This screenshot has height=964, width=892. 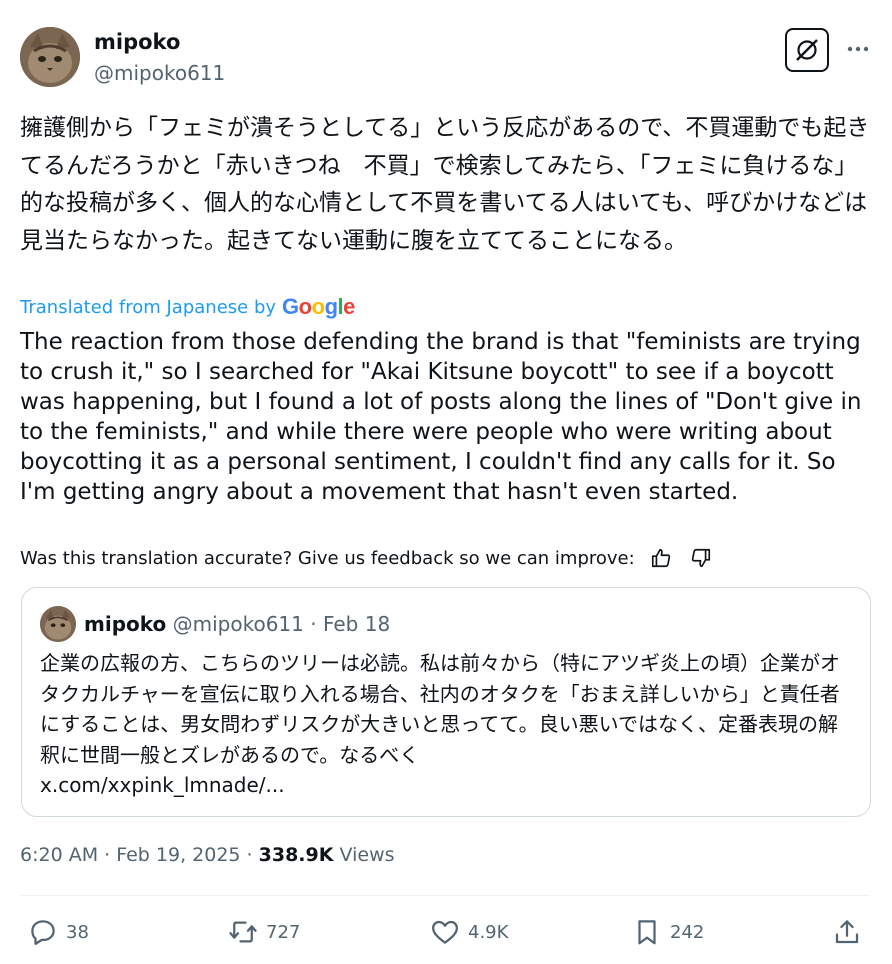 I want to click on thumbs-up-button, so click(x=661, y=558).